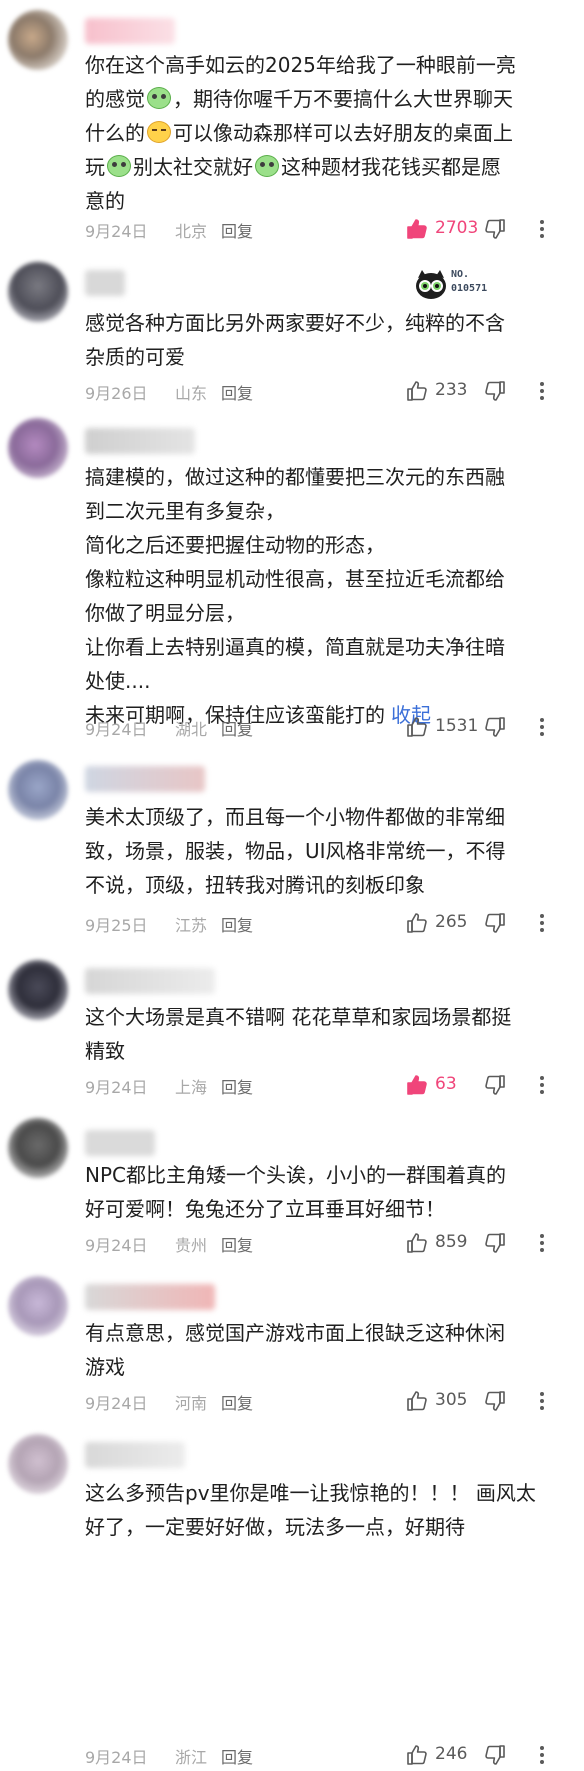 The width and height of the screenshot is (584, 1771). I want to click on like-count: 265, so click(451, 922).